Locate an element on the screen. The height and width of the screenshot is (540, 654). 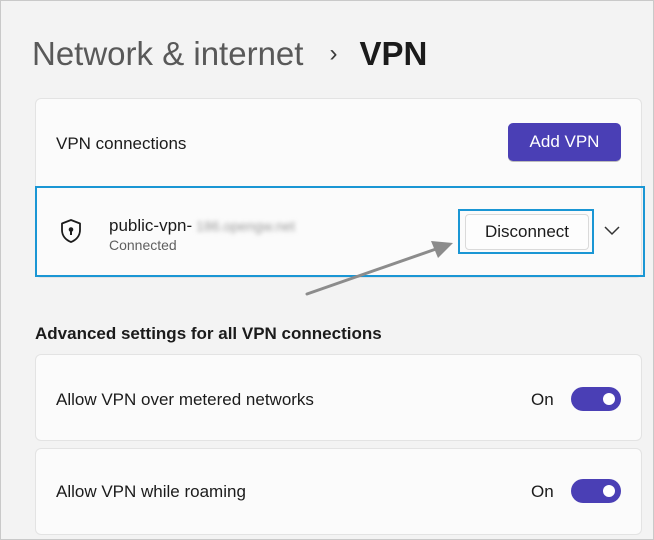
setting-state-metered: On is located at coordinates (542, 399).